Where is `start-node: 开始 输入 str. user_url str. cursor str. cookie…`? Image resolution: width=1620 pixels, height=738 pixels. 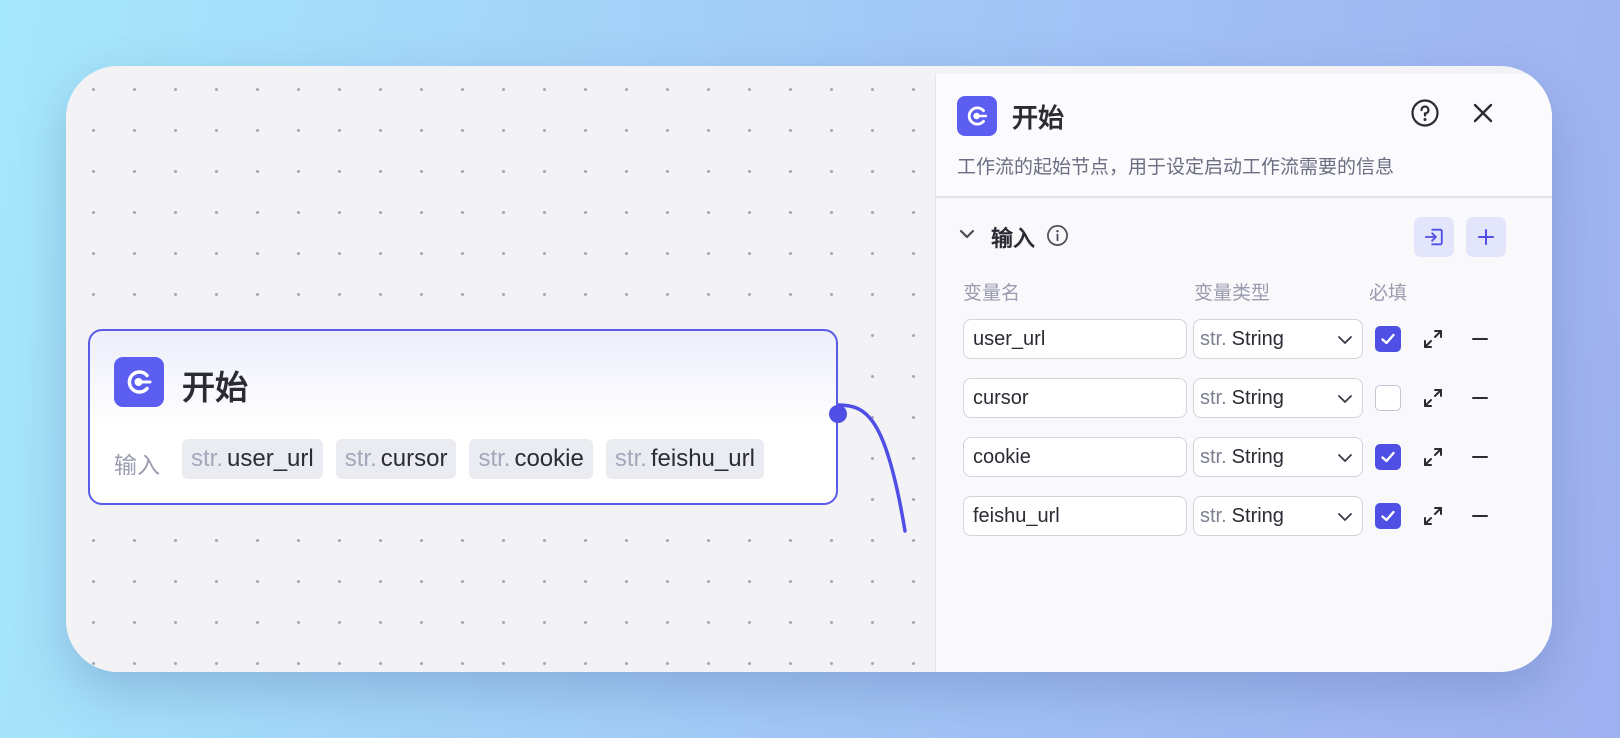 start-node: 开始 输入 str. user_url str. cursor str. cookie… is located at coordinates (463, 417).